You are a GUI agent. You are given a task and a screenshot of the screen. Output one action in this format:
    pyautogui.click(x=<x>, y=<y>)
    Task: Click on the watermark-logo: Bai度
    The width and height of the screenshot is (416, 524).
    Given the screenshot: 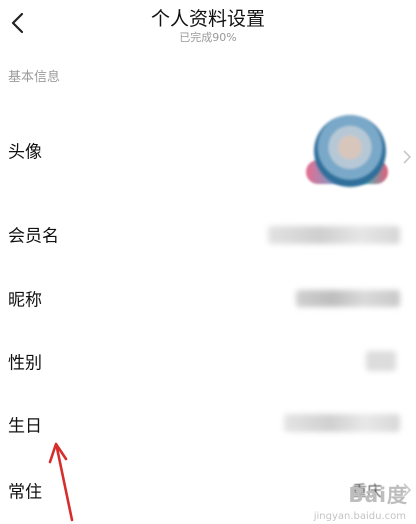 What is the action you would take?
    pyautogui.click(x=378, y=495)
    